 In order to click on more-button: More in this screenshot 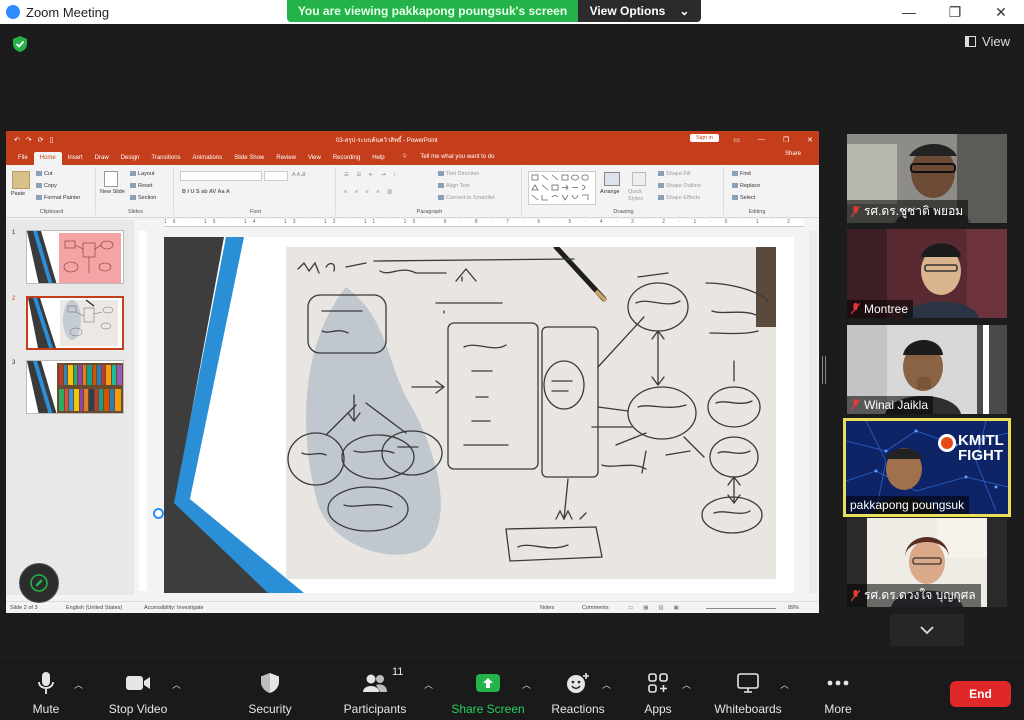, I will do `click(838, 691)`.